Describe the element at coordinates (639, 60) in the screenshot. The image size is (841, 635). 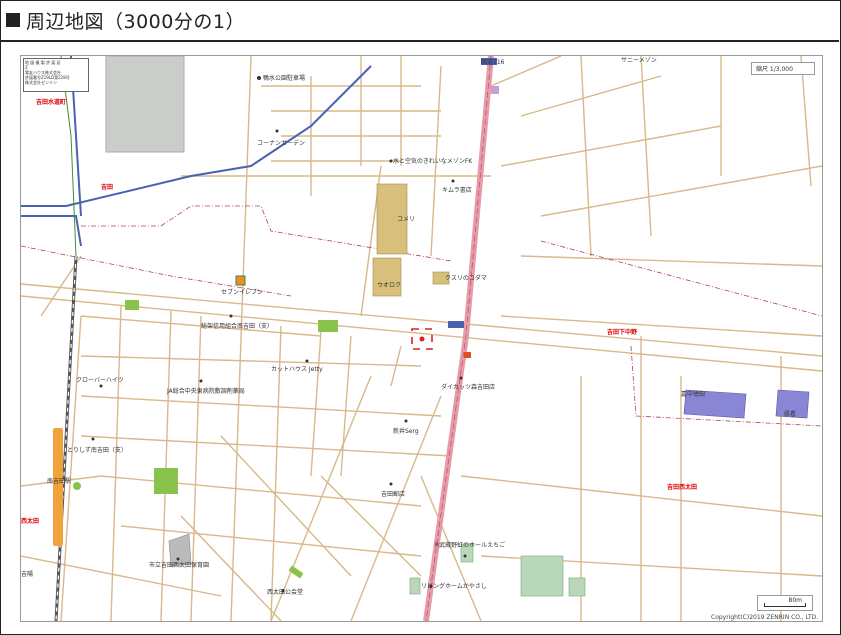
I see `label-sunnymezon: サニーメゾン` at that location.